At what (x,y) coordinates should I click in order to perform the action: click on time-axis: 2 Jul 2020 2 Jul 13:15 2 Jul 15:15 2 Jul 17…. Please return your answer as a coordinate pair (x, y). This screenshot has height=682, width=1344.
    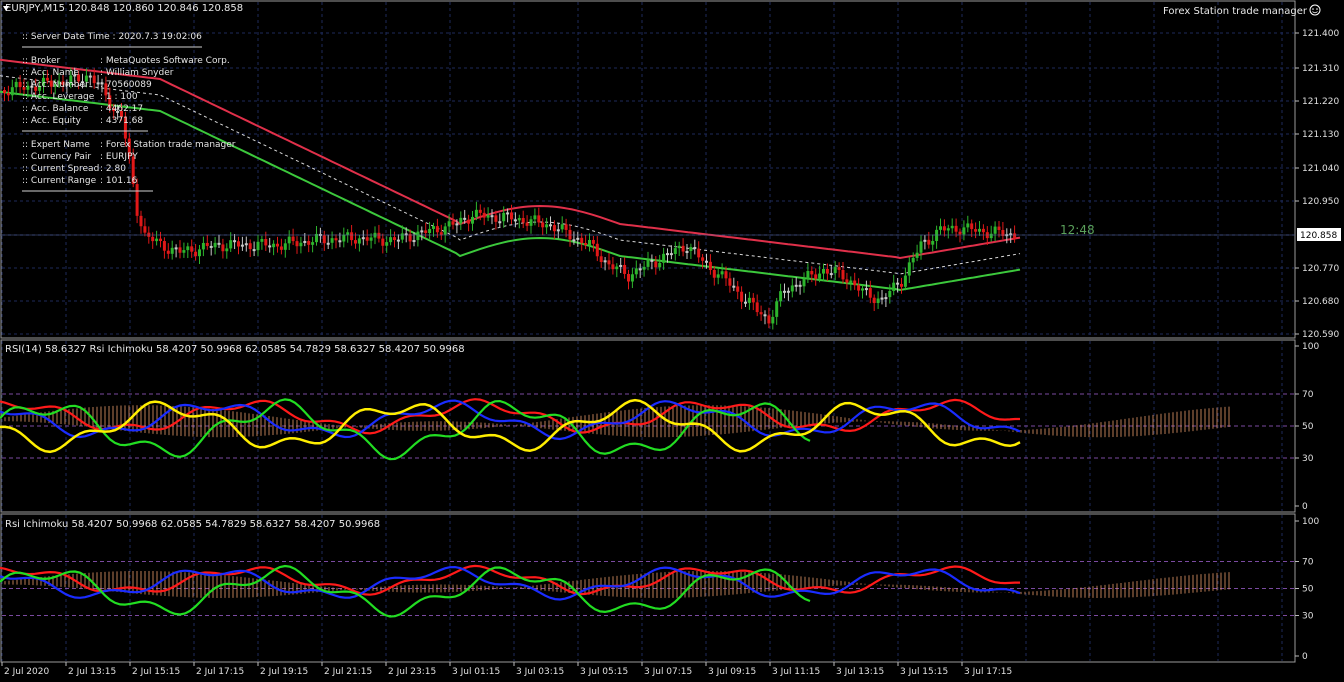
    Looking at the image, I should click on (506, 669).